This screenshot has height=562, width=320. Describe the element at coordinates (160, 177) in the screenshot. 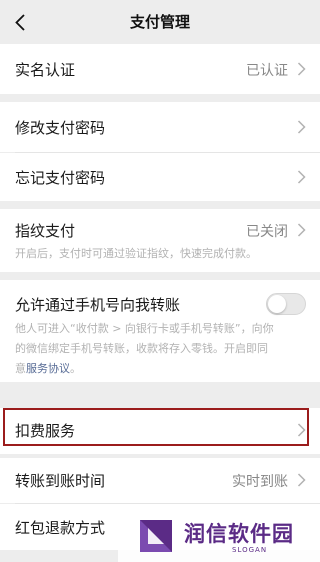

I see `forgot-password-cell: 忘记支付密码` at that location.